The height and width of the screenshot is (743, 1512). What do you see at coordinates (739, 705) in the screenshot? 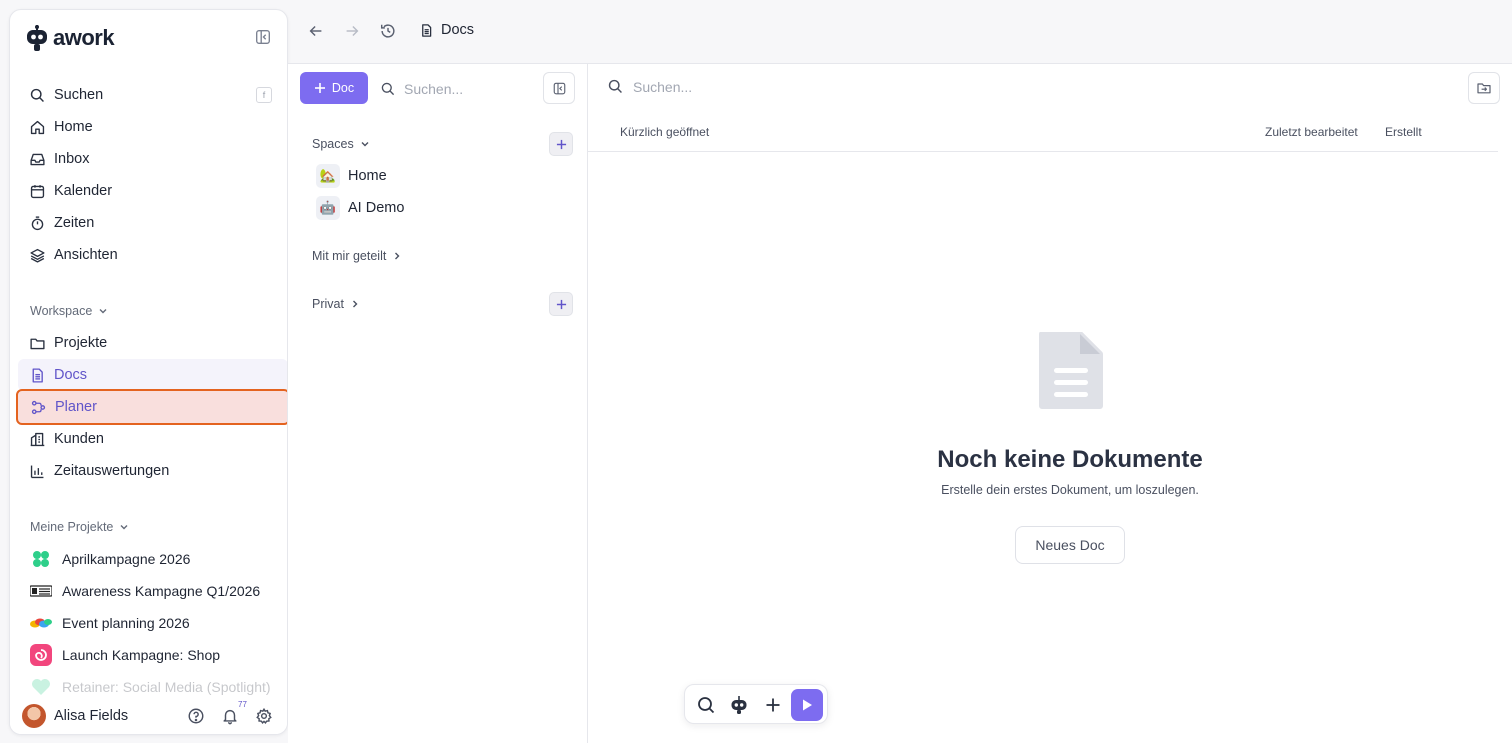
I see `ai-assistant-icon` at bounding box center [739, 705].